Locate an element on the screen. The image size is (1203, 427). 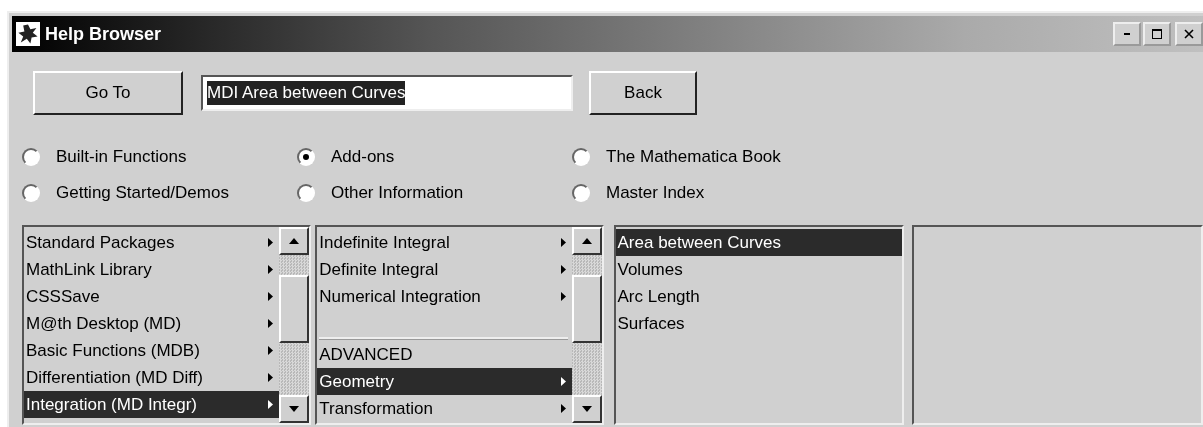
search-field: MDI Area between Curves is located at coordinates (387, 93).